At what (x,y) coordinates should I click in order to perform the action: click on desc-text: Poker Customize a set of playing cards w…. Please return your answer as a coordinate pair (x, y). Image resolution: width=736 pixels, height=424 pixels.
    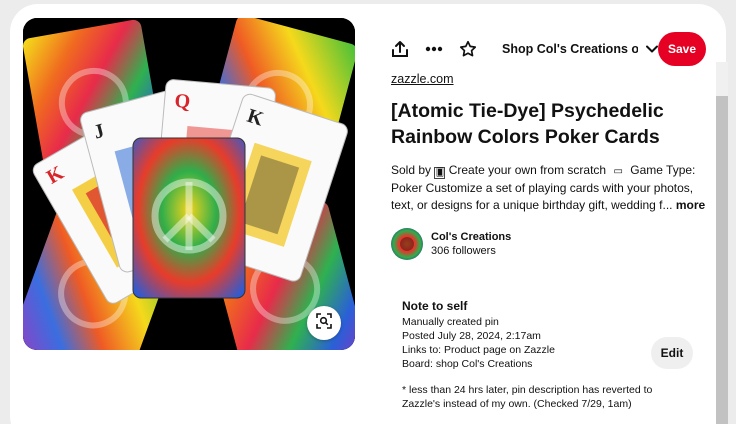
    Looking at the image, I should click on (542, 188).